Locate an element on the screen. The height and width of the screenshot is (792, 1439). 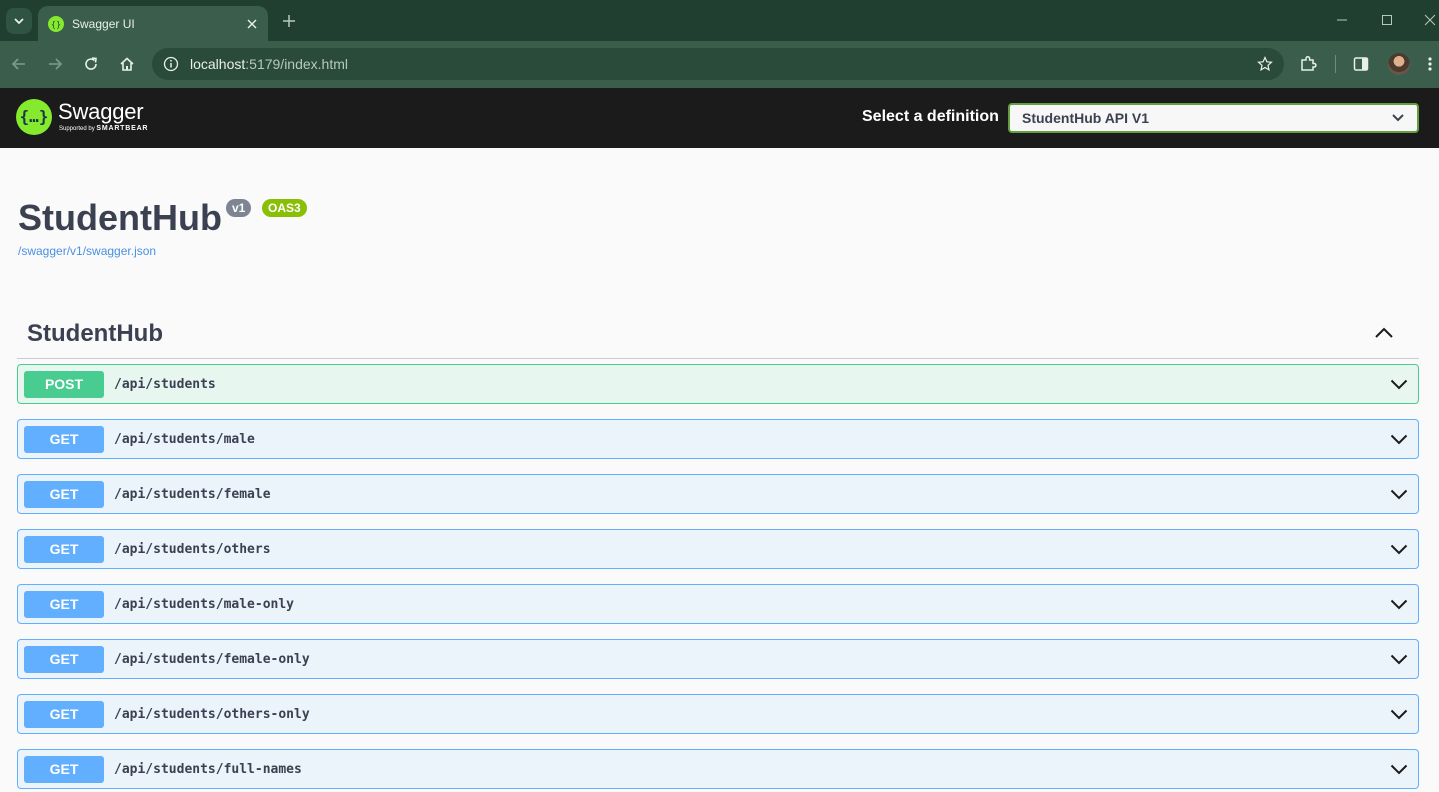
operation-get-row: GET/api/students/male is located at coordinates (718, 439).